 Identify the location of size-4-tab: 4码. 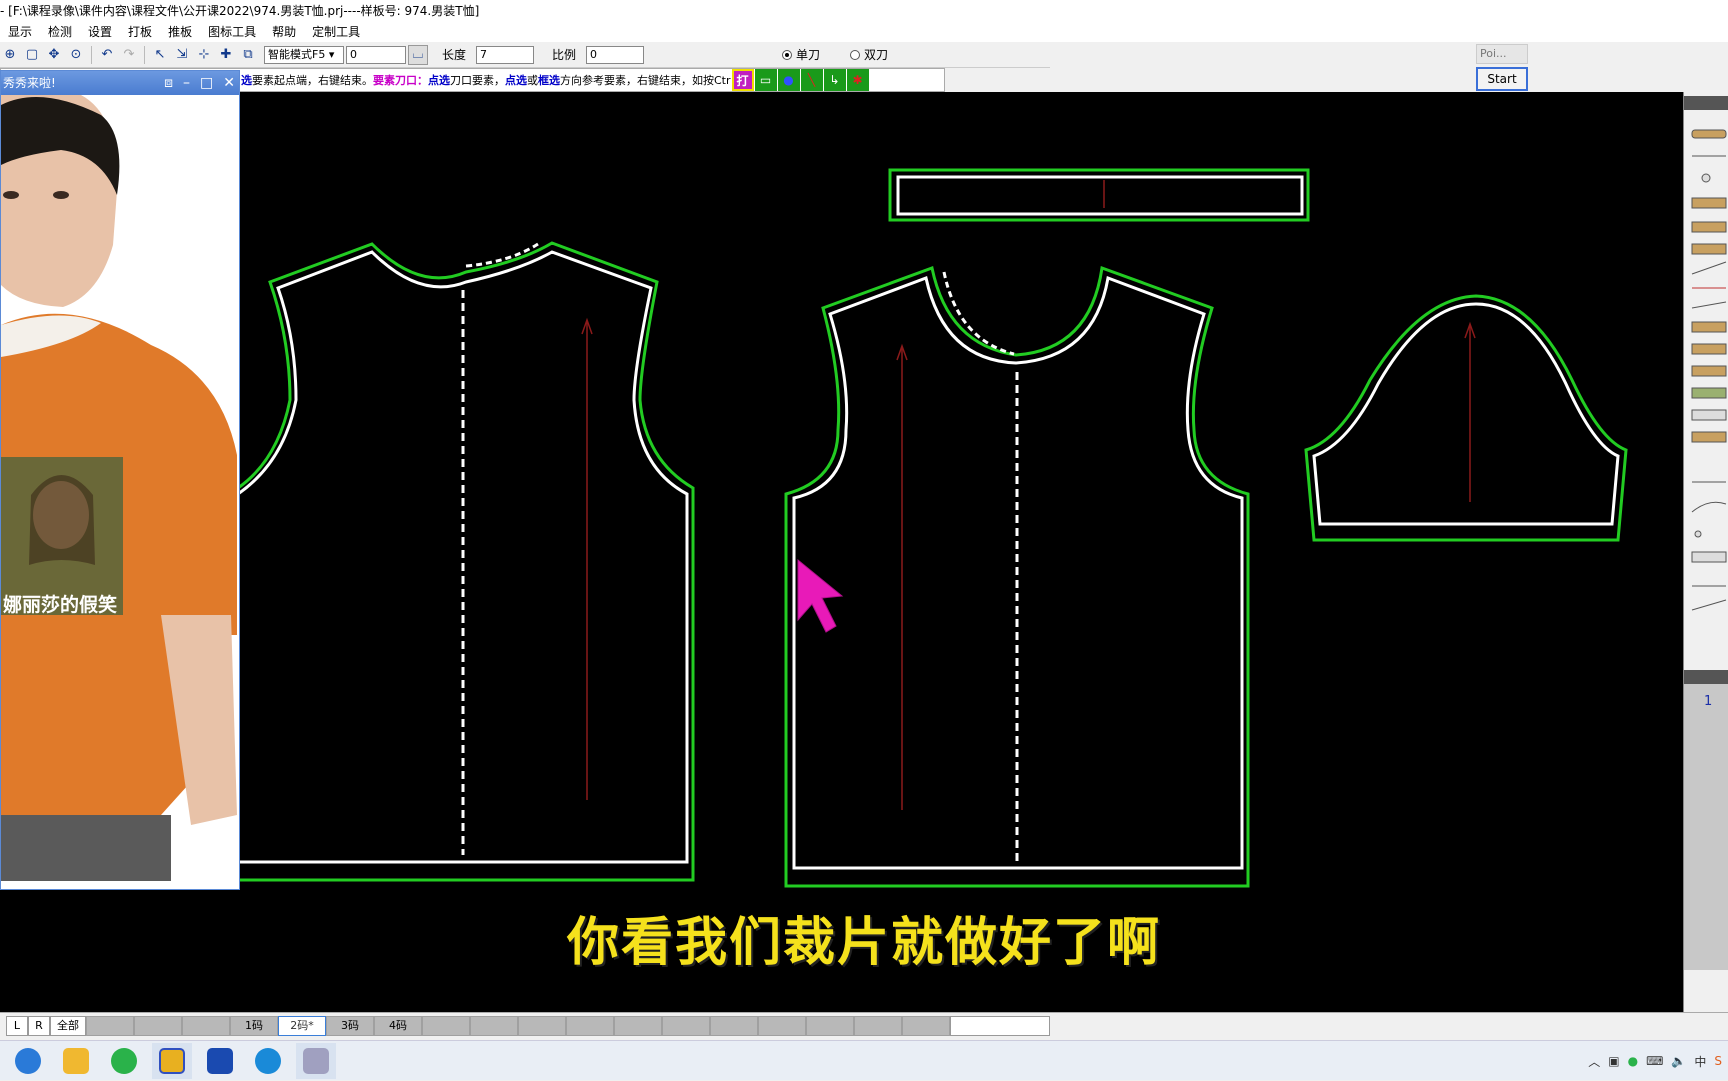
(398, 1025).